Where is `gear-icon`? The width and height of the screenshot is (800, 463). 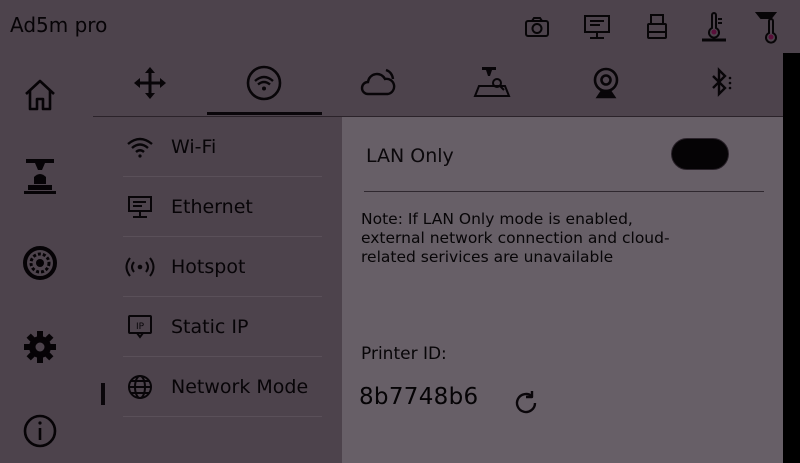 gear-icon is located at coordinates (40, 347).